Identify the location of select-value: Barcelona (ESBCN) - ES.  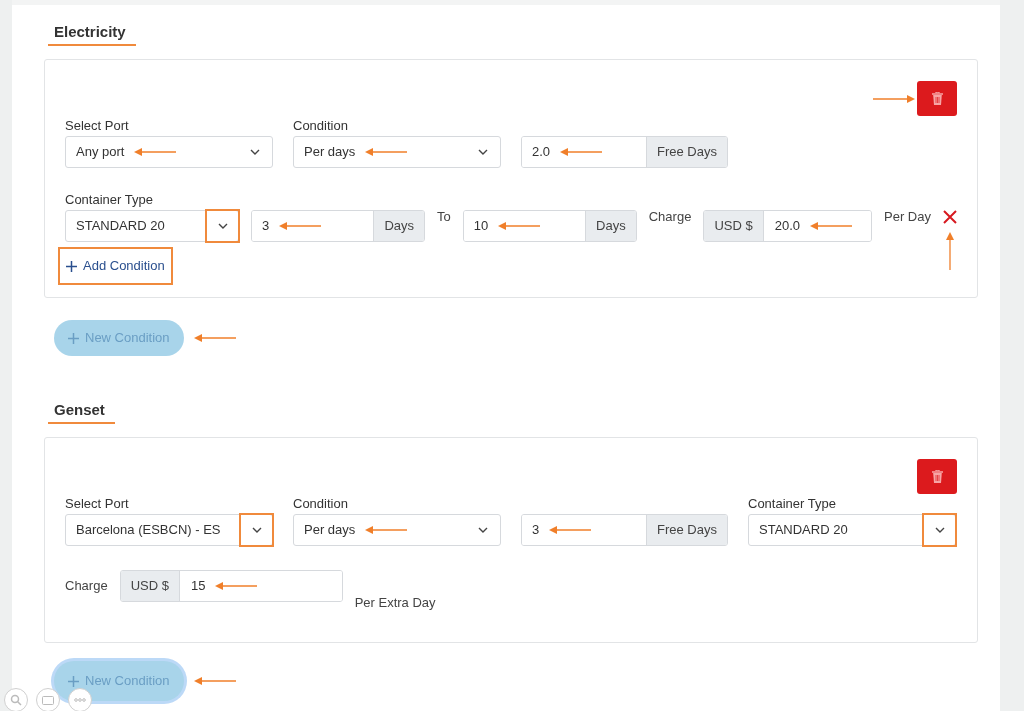
(148, 530).